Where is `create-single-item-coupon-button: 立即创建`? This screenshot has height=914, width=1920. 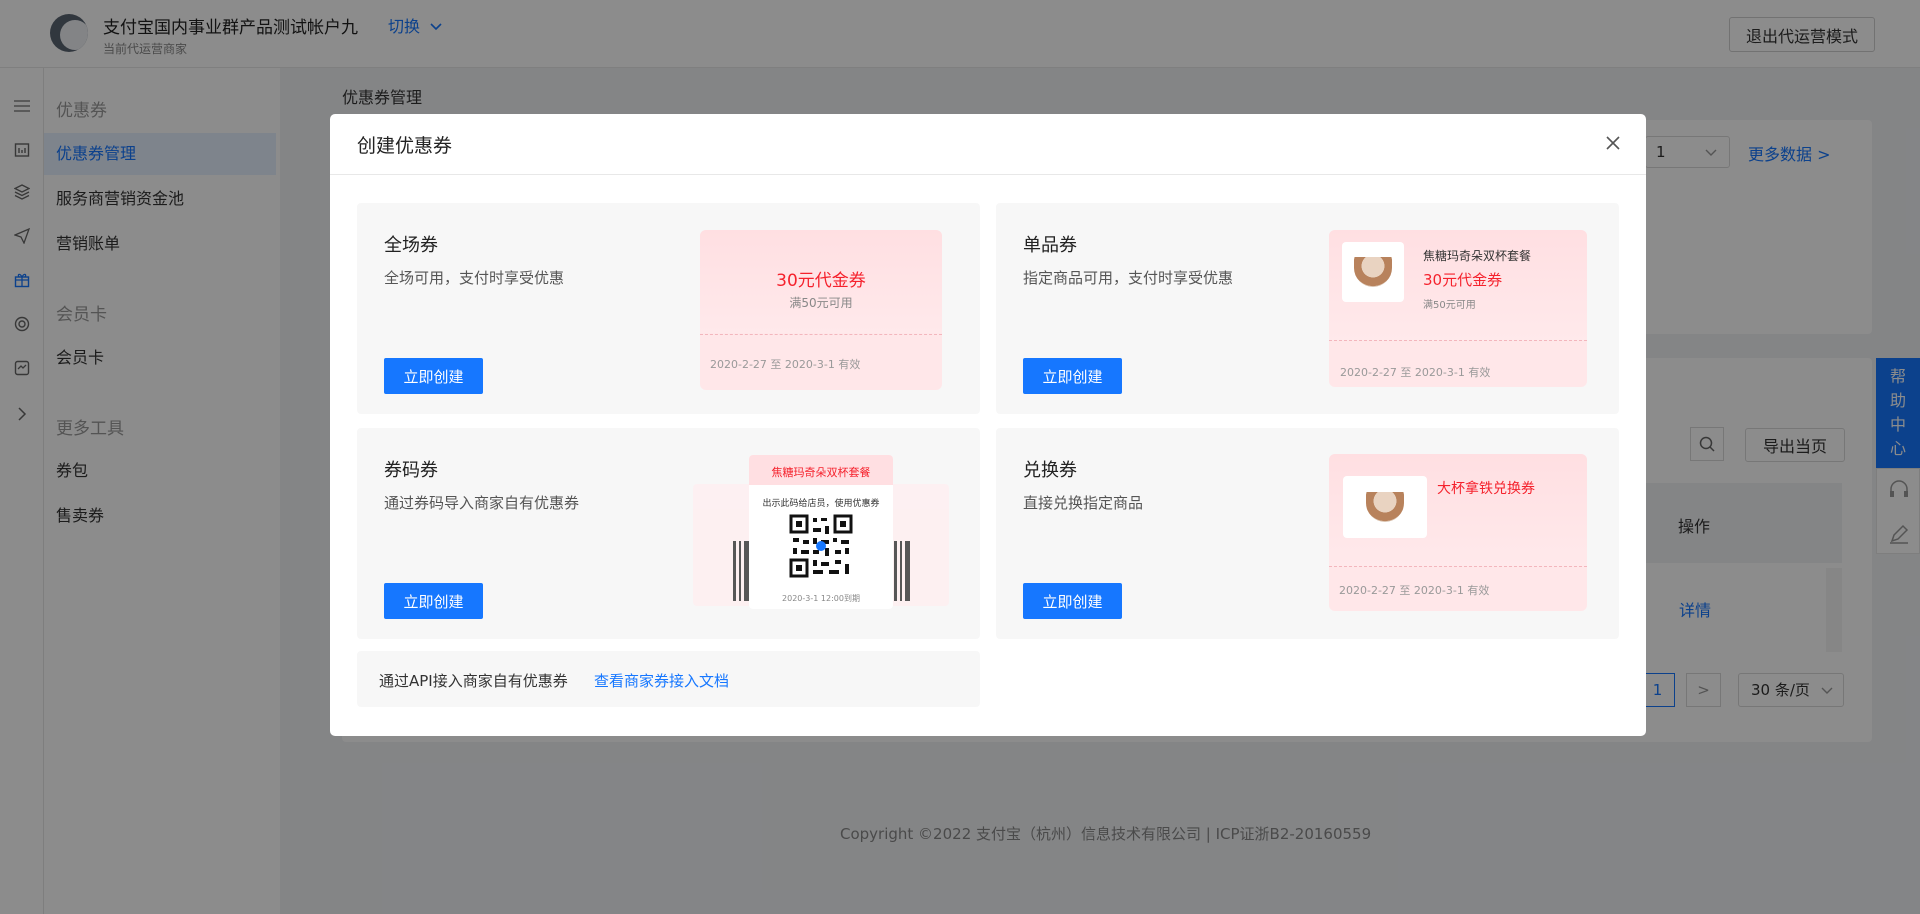
create-single-item-coupon-button: 立即创建 is located at coordinates (1072, 376).